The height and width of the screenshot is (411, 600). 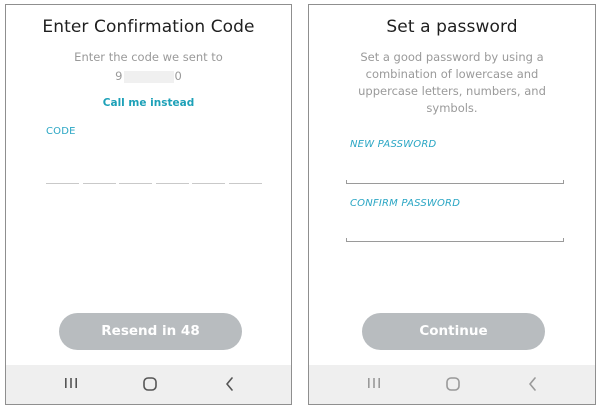 I want to click on call-me-instead-link: Call me instead, so click(x=148, y=103).